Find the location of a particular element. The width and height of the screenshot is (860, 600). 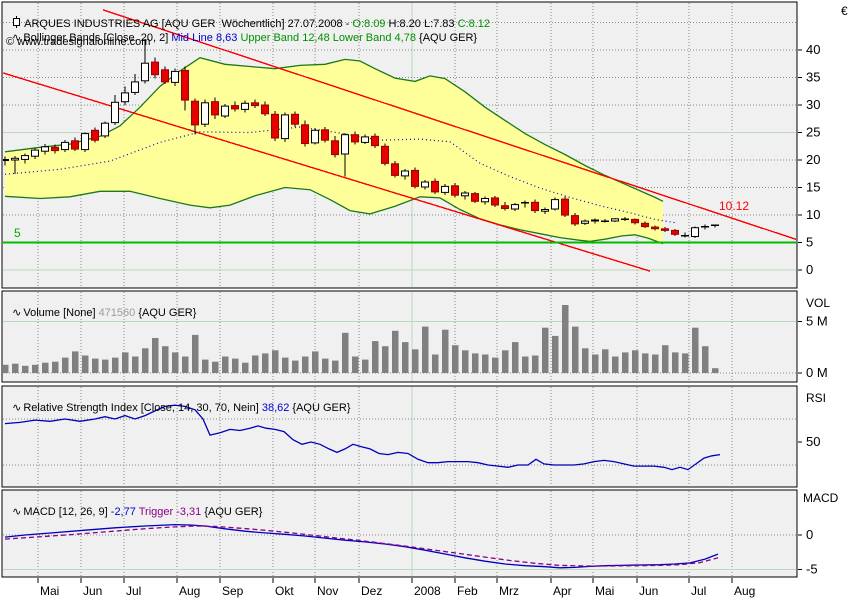

svg-text: 0 M is located at coordinates (817, 372).